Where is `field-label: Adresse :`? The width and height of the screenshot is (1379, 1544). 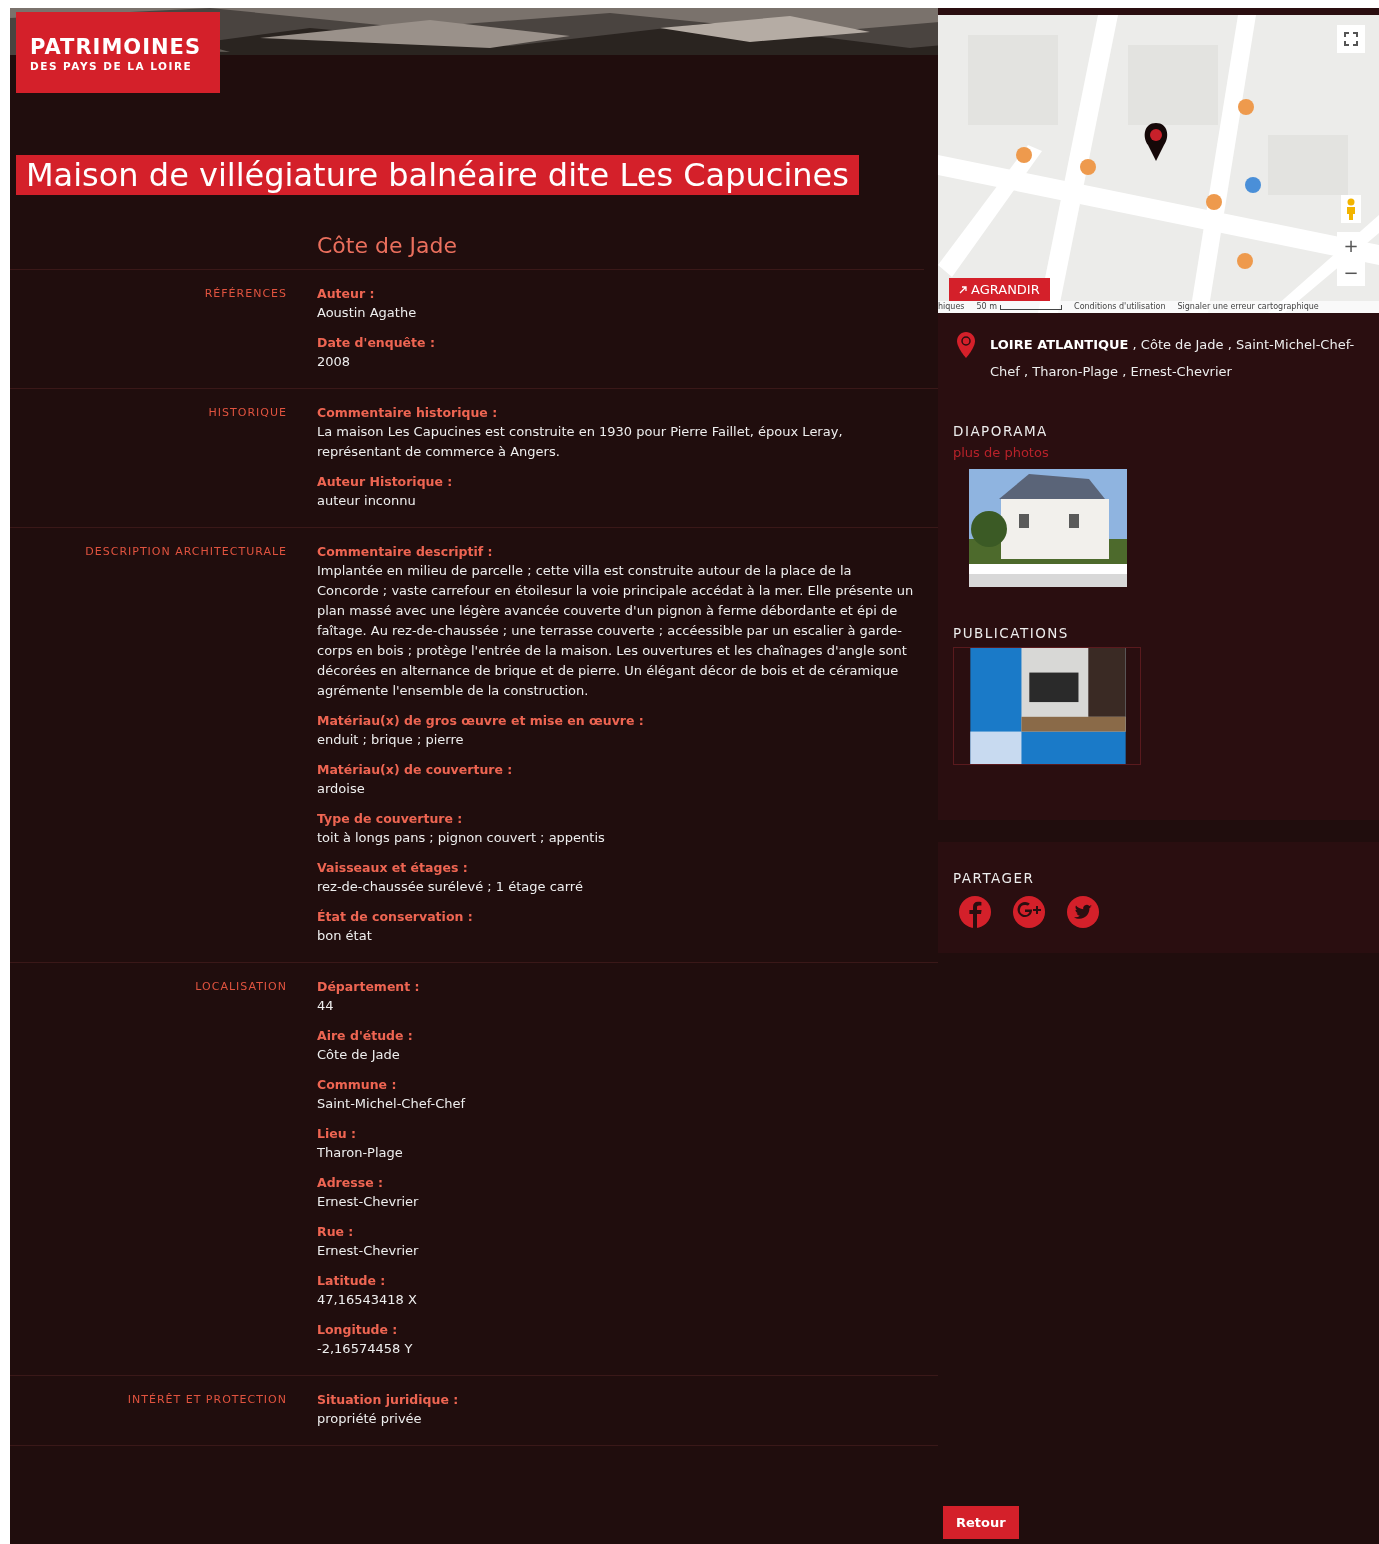
field-label: Adresse : is located at coordinates (350, 1183).